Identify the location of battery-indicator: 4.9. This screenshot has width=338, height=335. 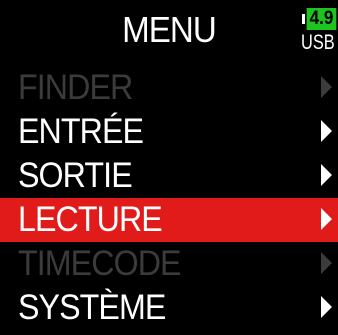
(320, 19).